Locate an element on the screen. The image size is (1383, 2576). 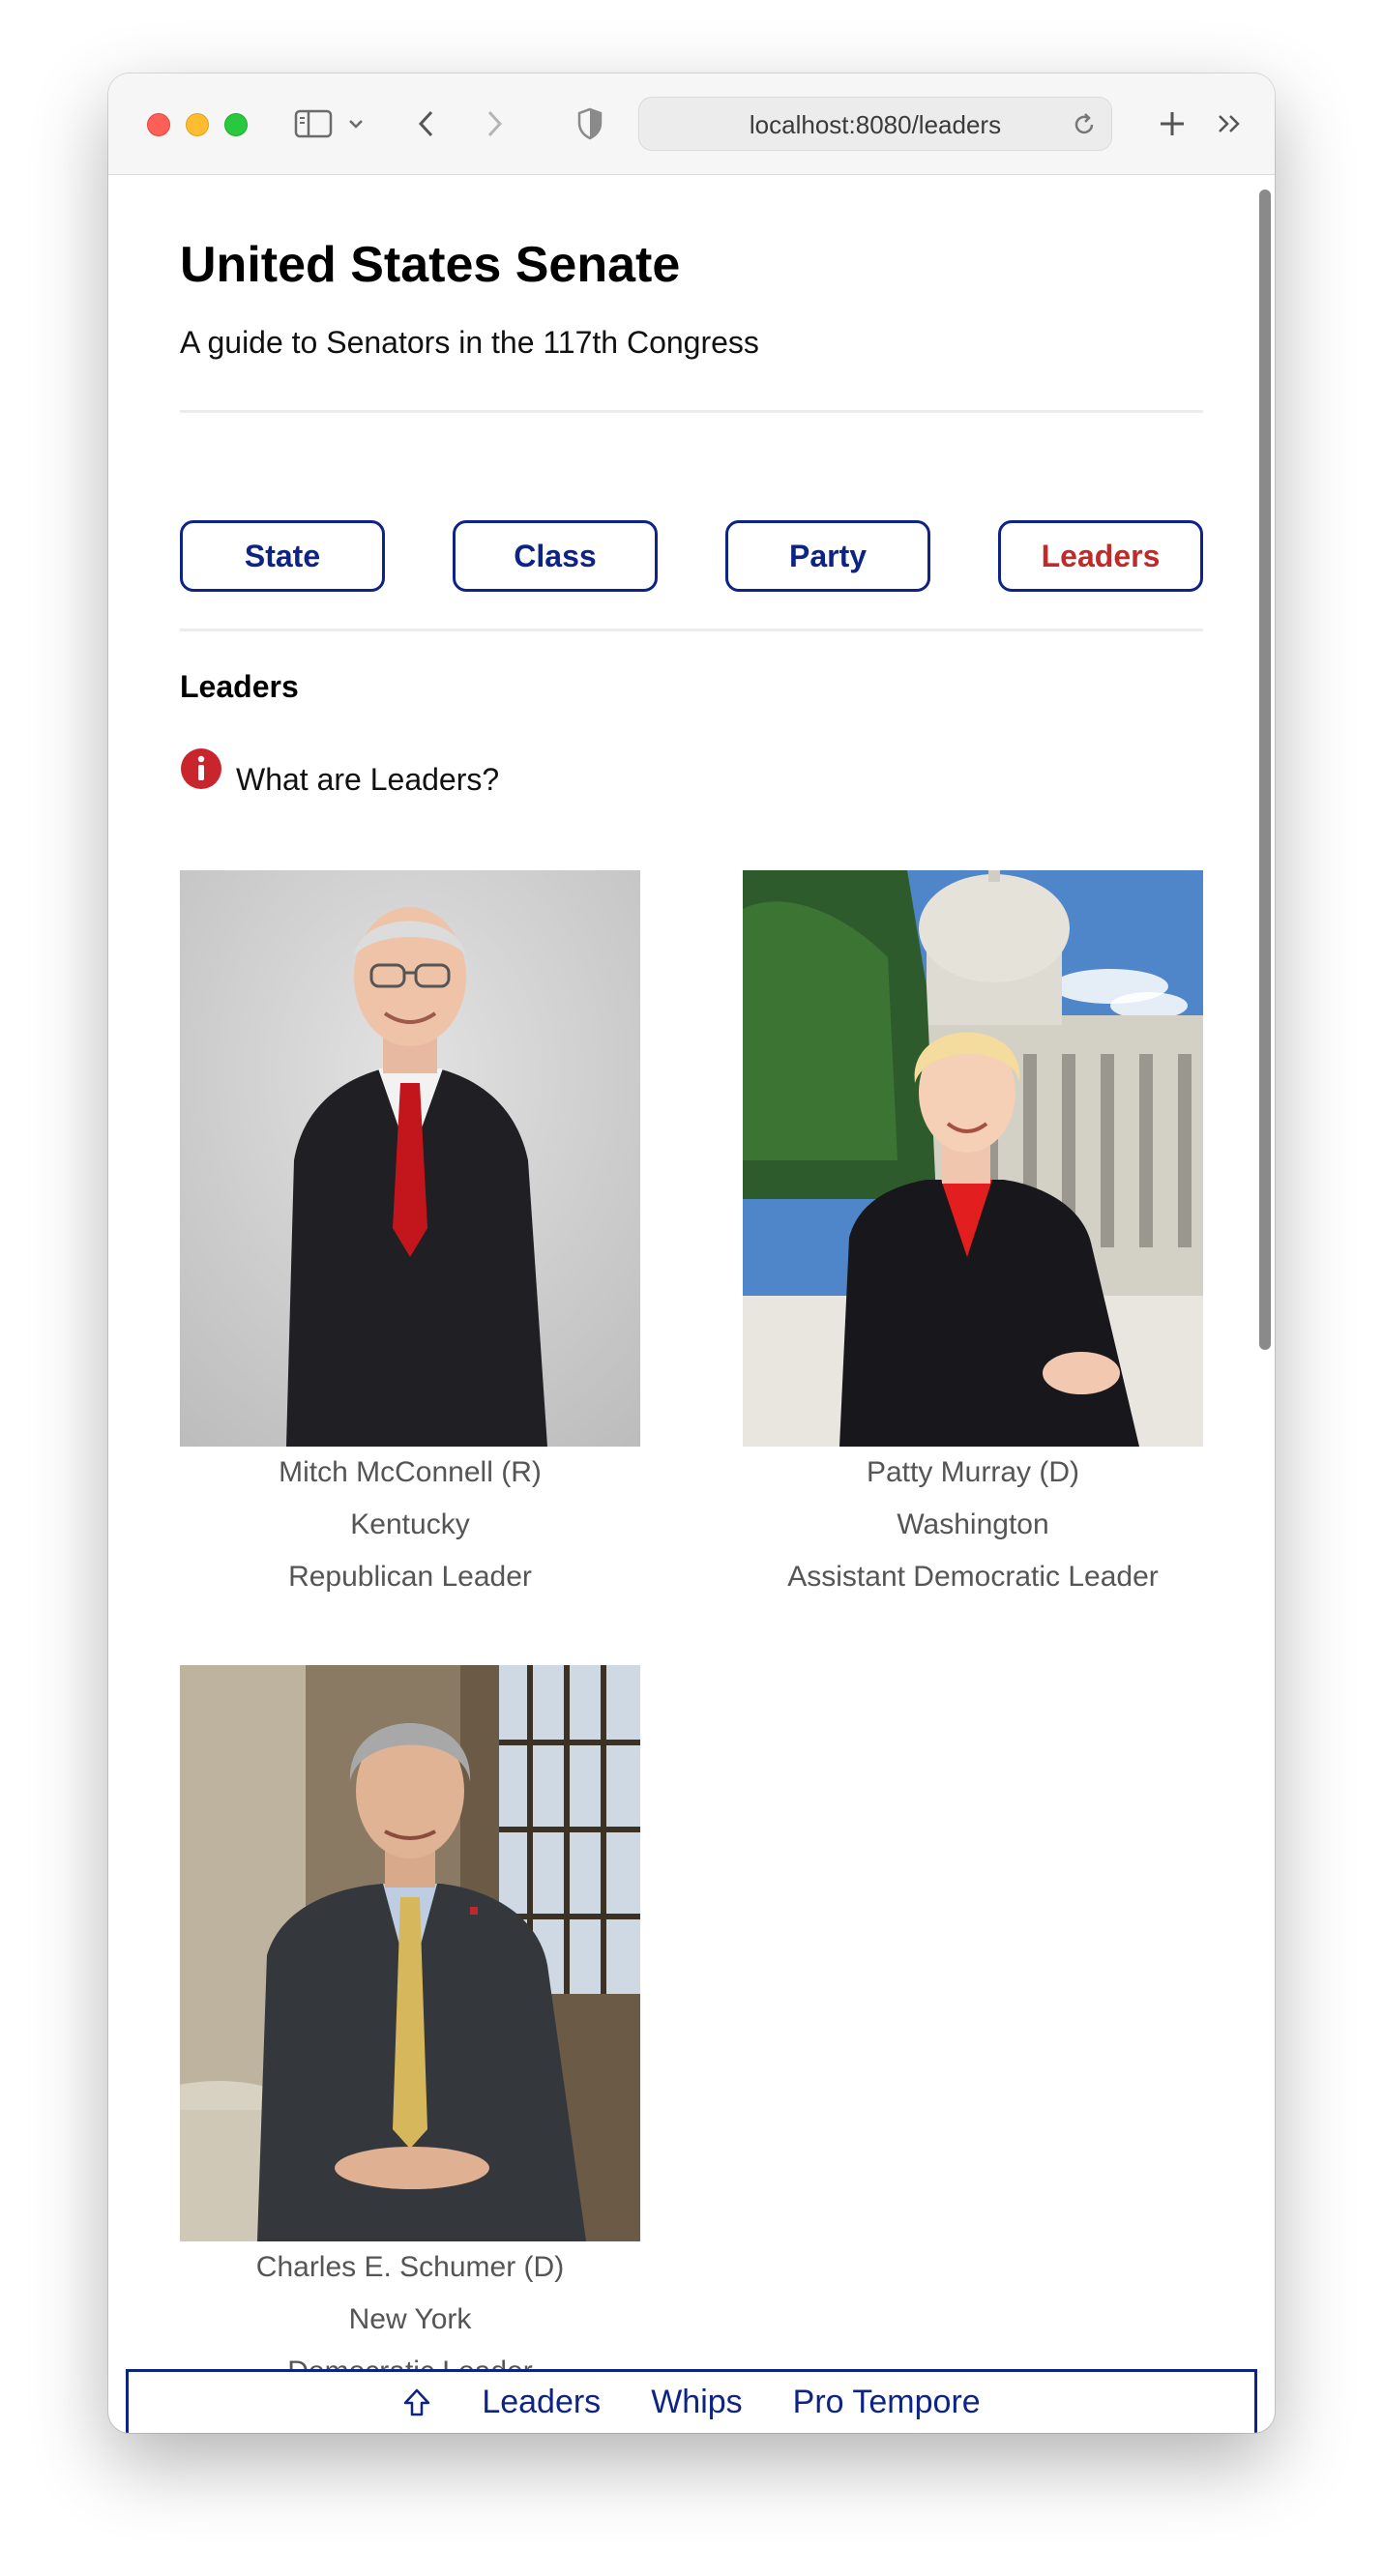
new-tab-icon is located at coordinates (1172, 123).